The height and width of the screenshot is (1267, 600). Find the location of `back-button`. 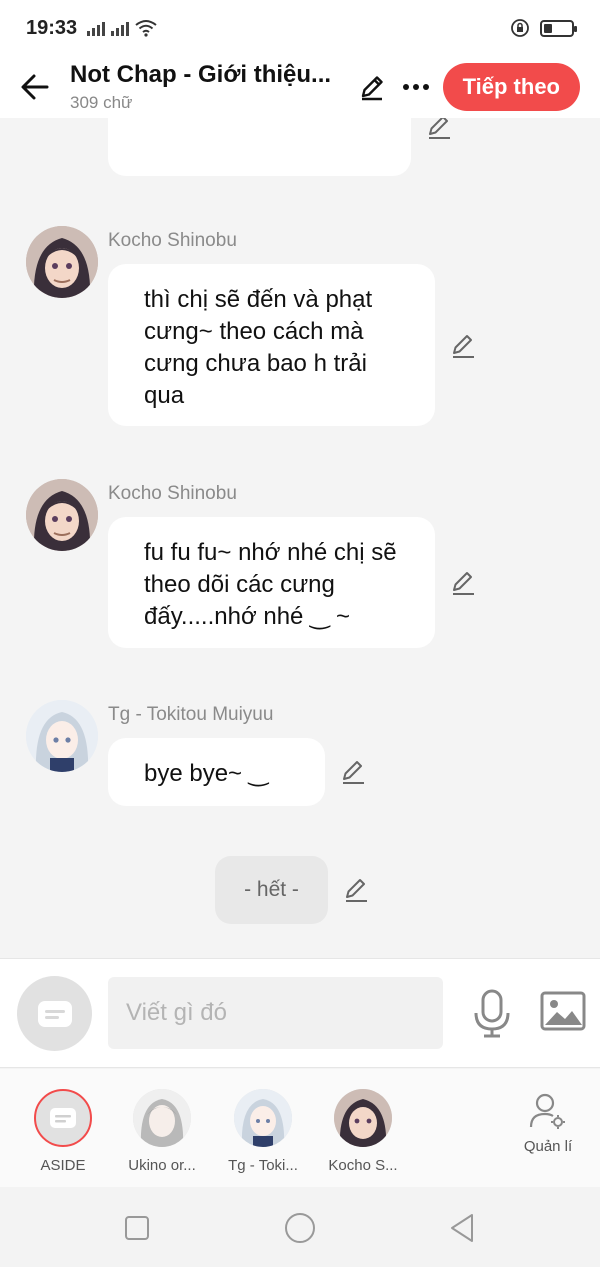

back-button is located at coordinates (35, 87).